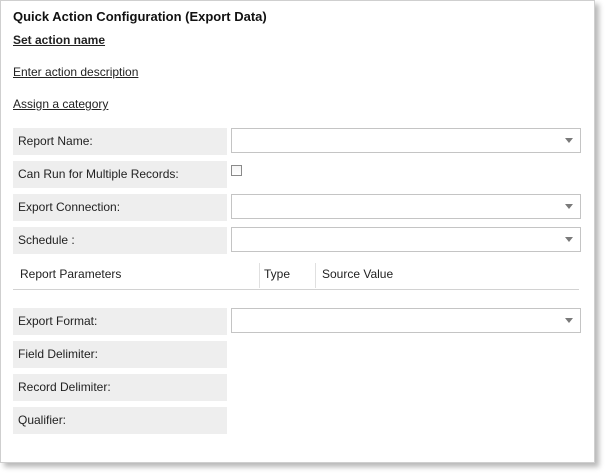  Describe the element at coordinates (406, 206) in the screenshot. I see `export-connection-select` at that location.